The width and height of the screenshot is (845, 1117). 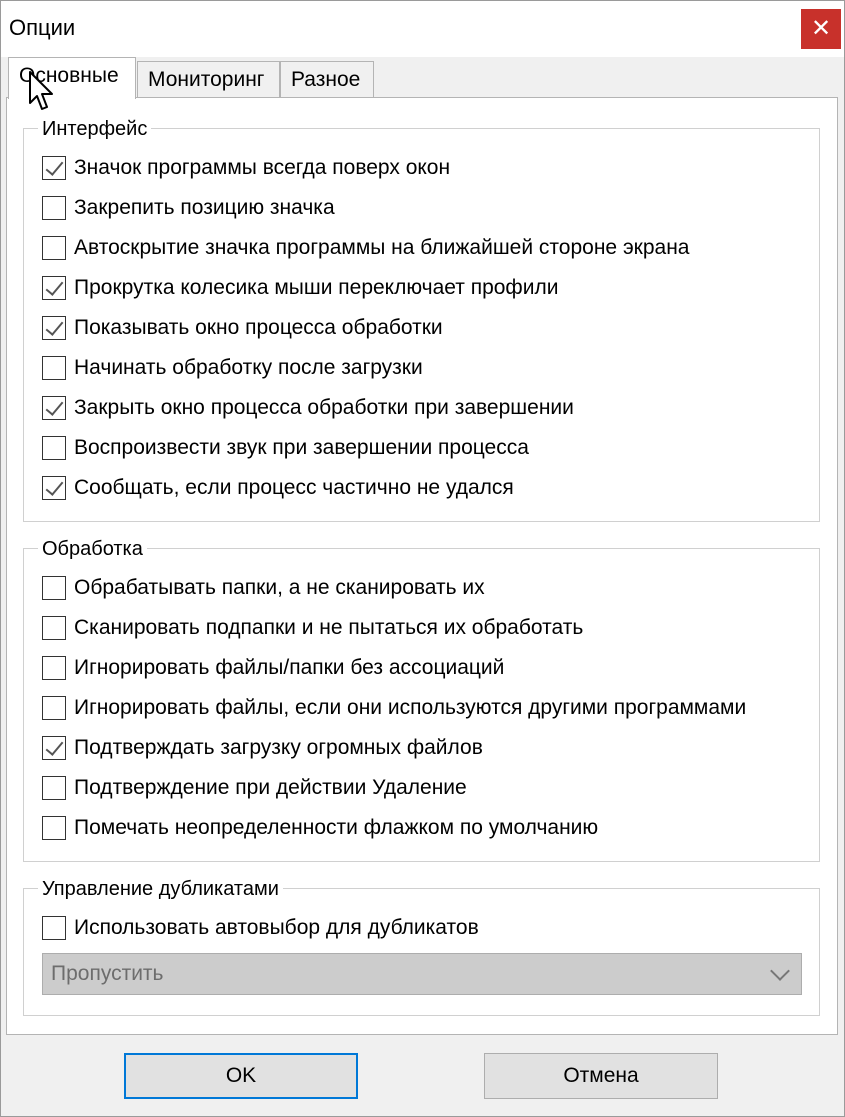 What do you see at coordinates (258, 327) in the screenshot?
I see `option-label: Показывать окно процесса обработки` at bounding box center [258, 327].